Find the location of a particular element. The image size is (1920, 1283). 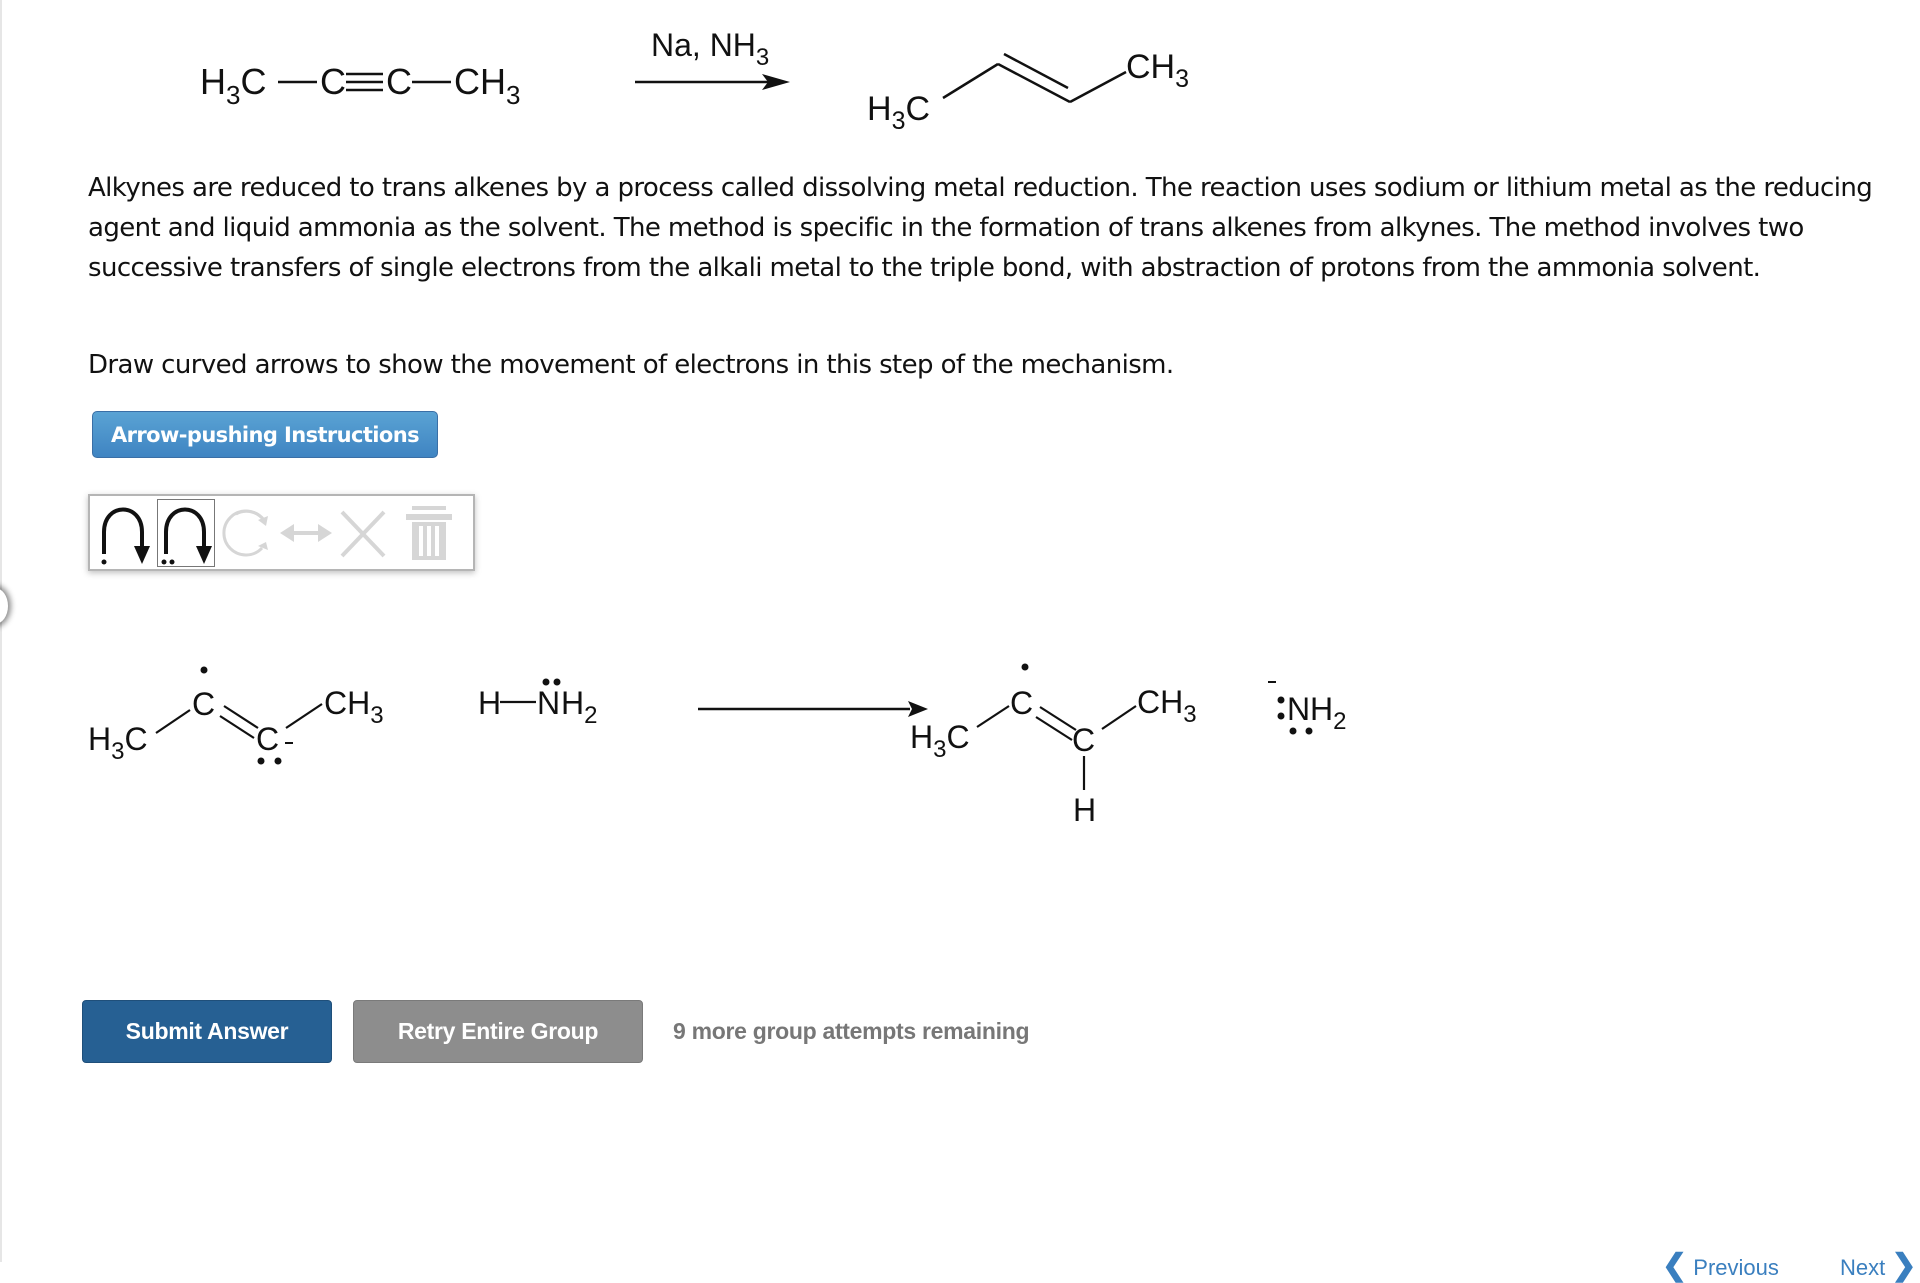

resonance-arrow-tool is located at coordinates (306, 533).